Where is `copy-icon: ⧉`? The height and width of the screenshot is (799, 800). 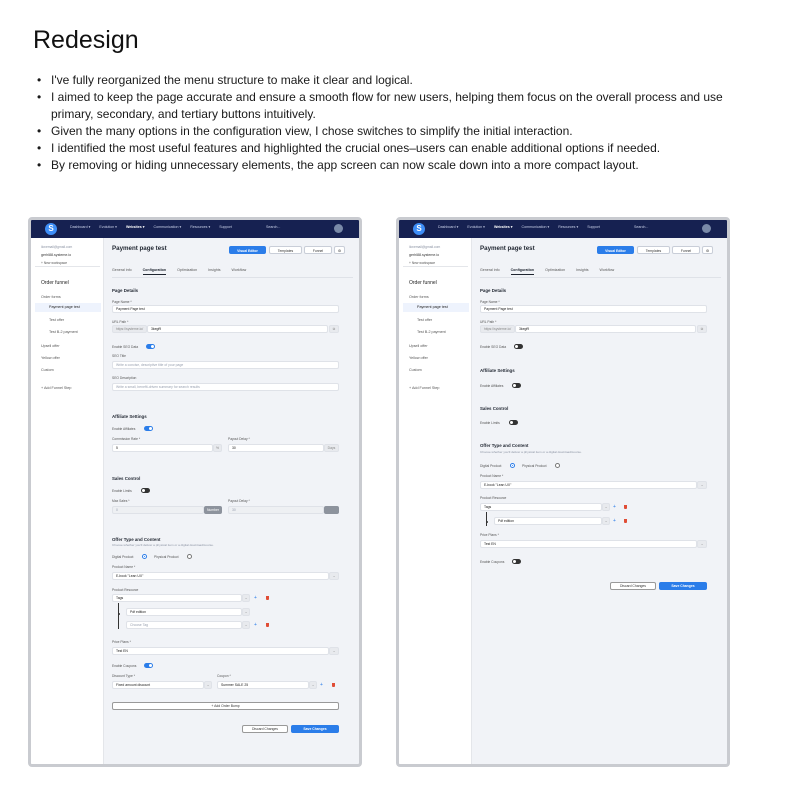 copy-icon: ⧉ is located at coordinates (702, 329).